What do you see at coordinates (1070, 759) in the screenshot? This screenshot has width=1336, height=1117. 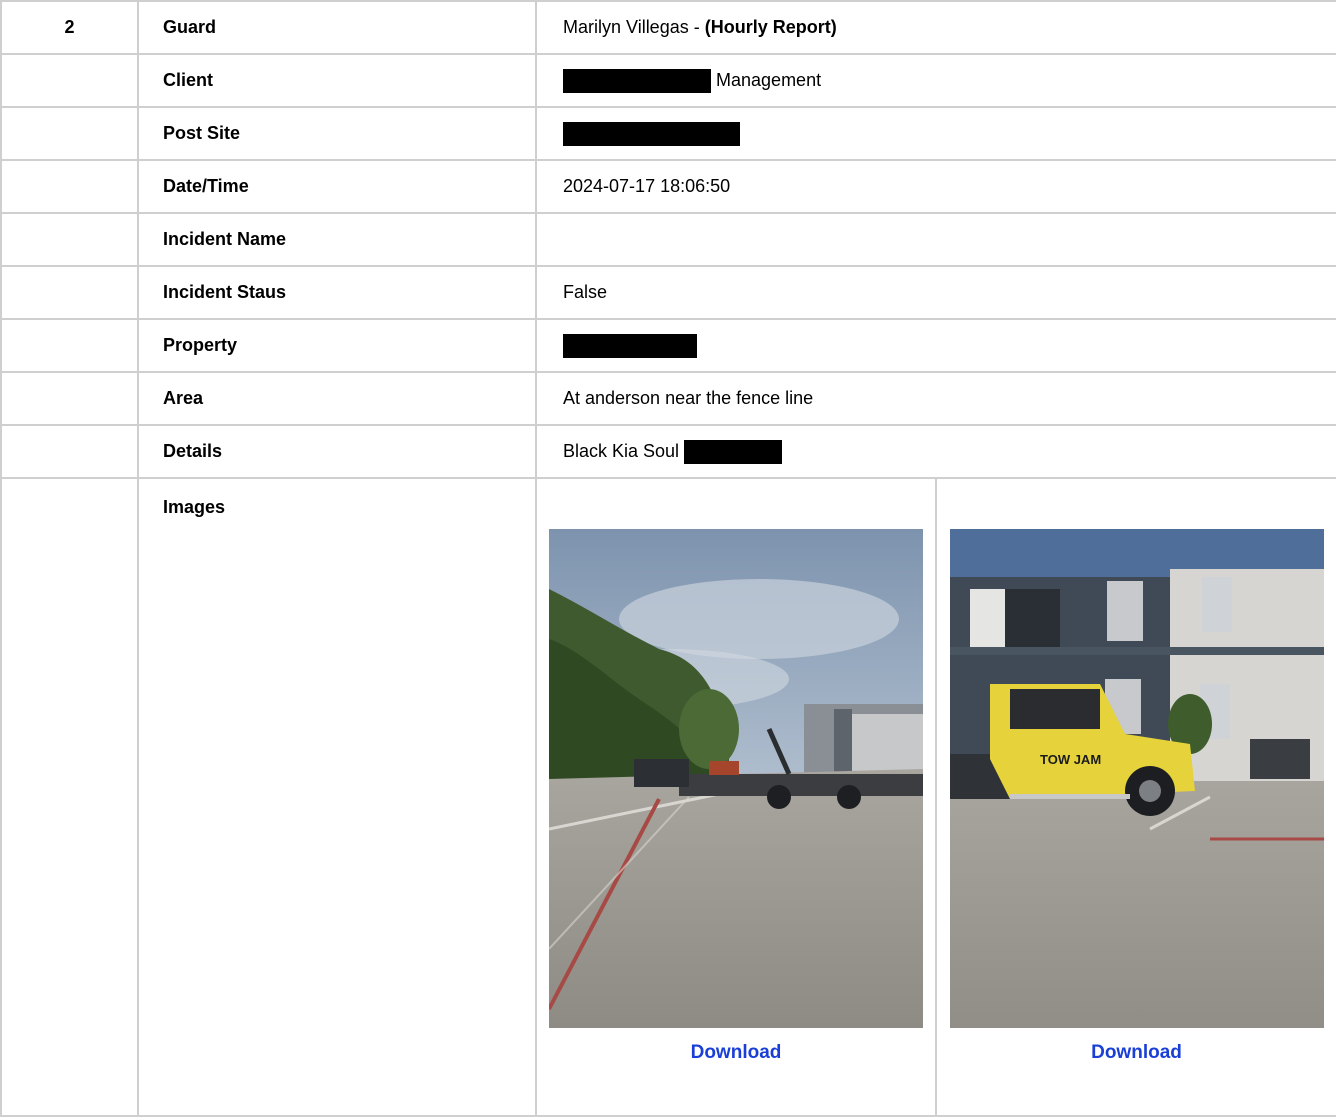 I see `tow-sign-text: TOW JAM` at bounding box center [1070, 759].